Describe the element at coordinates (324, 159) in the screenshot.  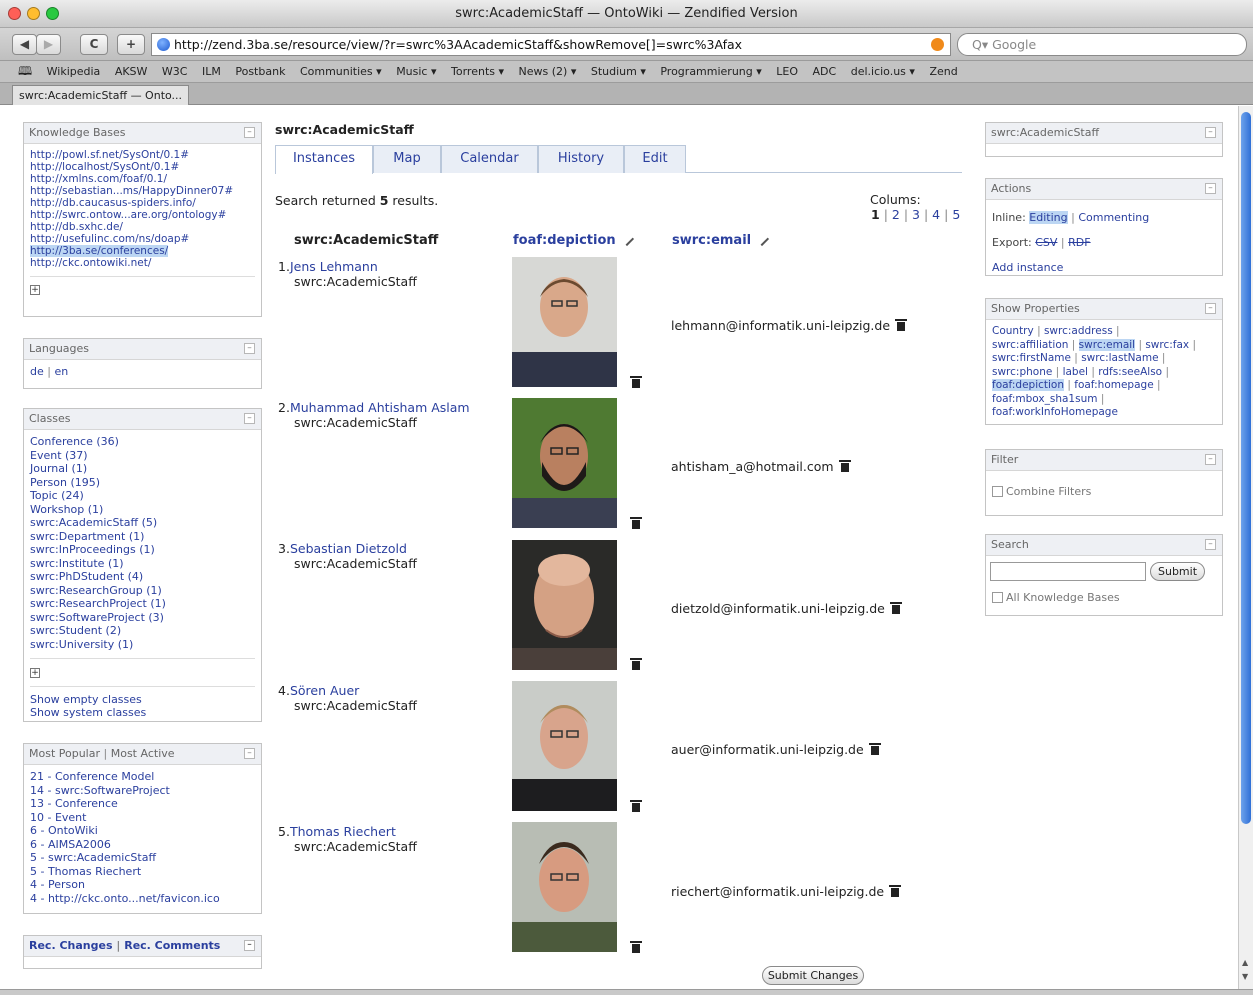
I see `tab-instances: Instances` at that location.